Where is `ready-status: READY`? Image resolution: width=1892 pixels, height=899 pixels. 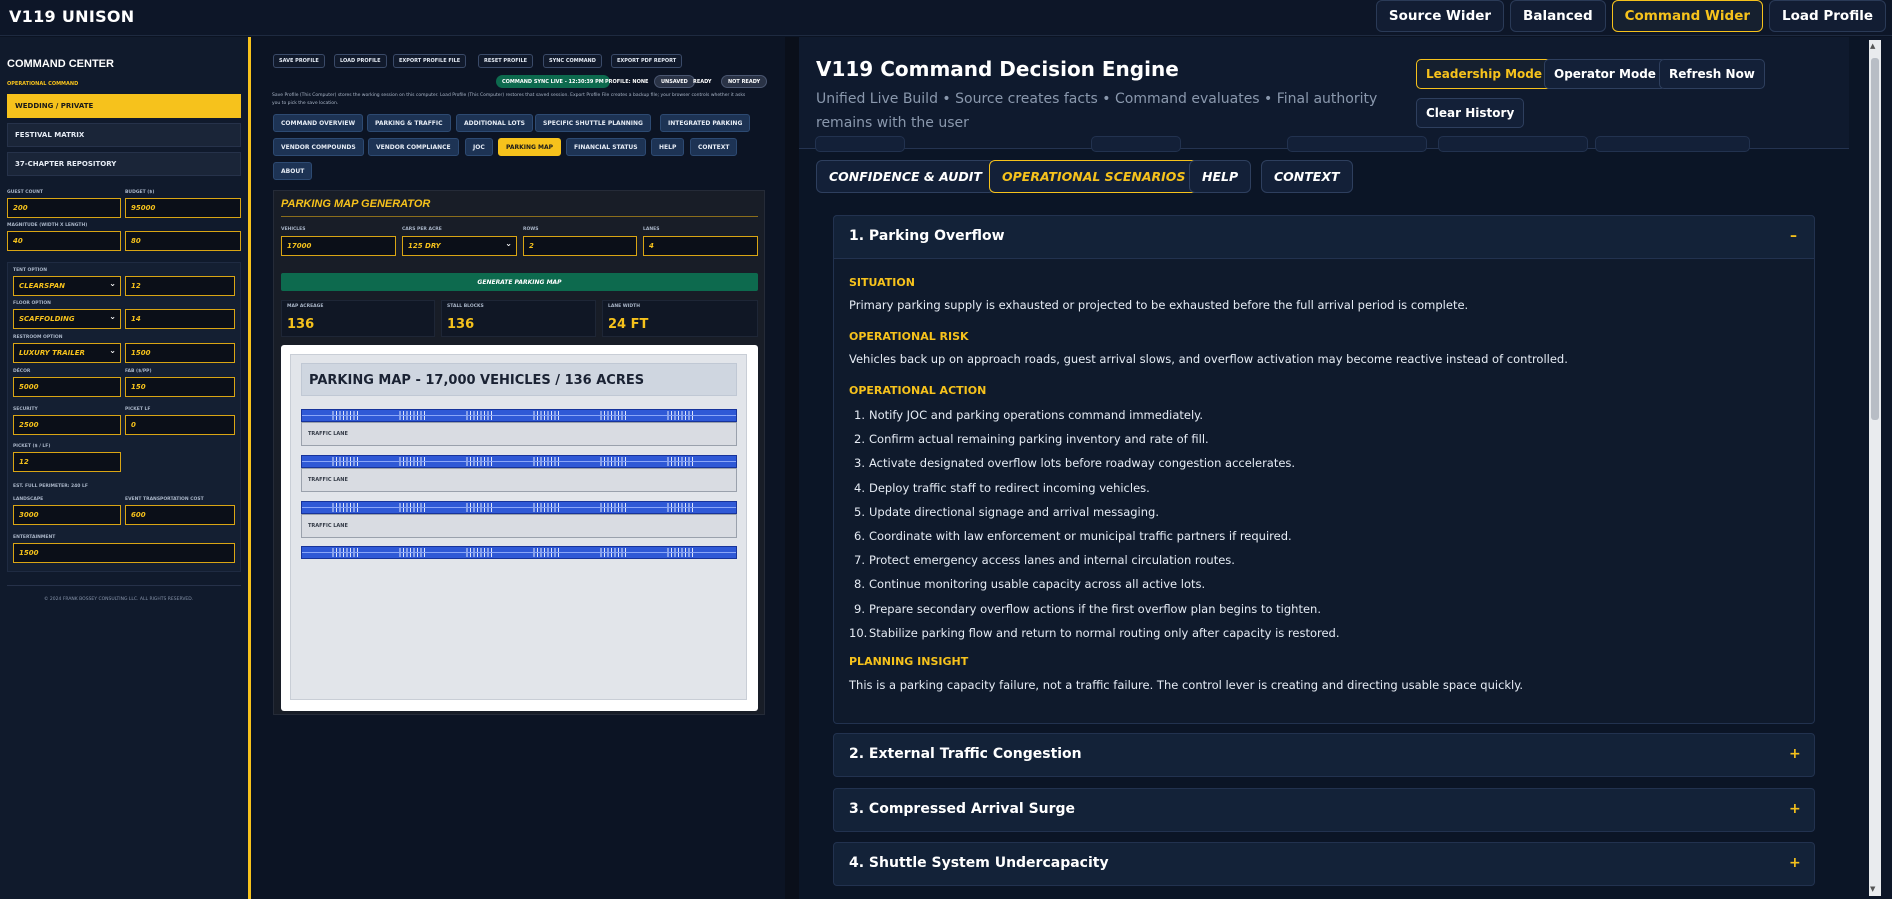 ready-status: READY is located at coordinates (702, 81).